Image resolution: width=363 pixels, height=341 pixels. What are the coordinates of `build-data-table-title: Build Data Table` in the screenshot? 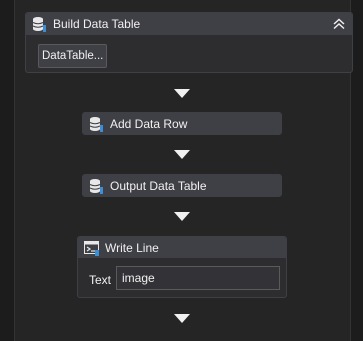 It's located at (97, 24).